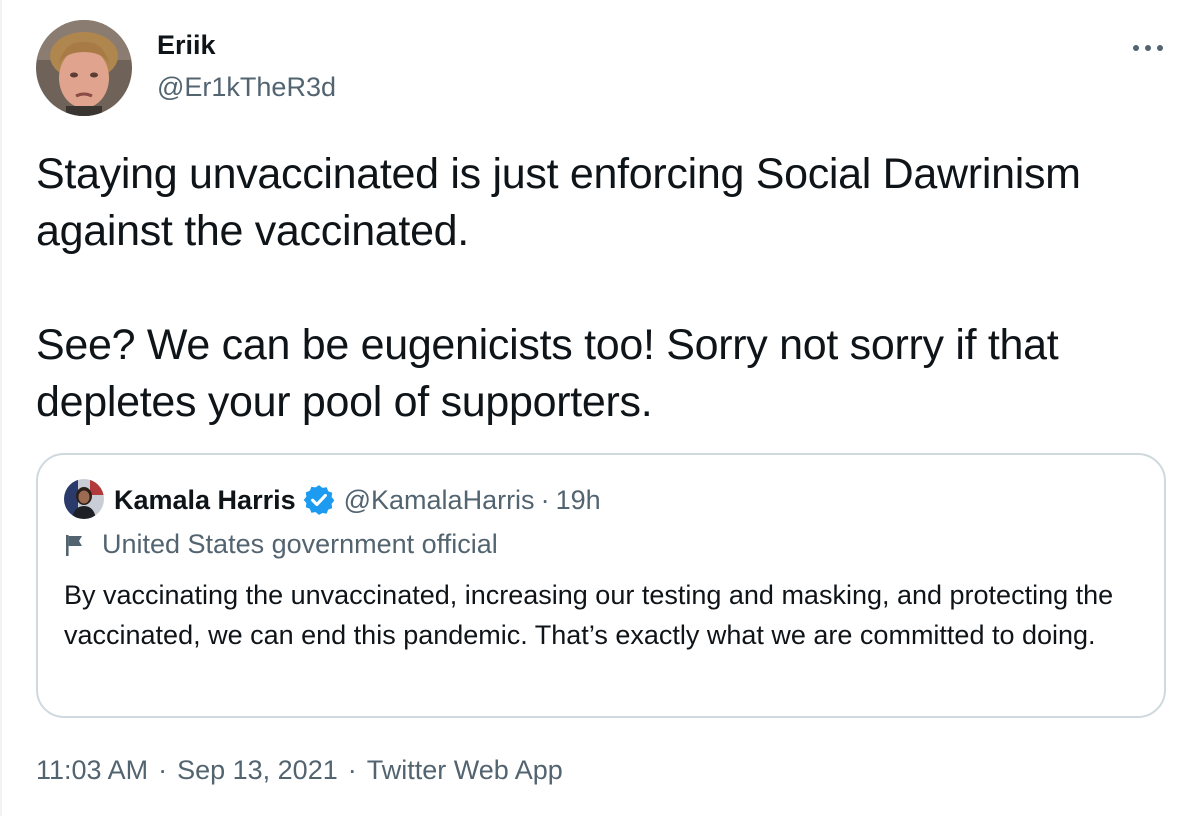 This screenshot has height=816, width=1190. What do you see at coordinates (84, 499) in the screenshot?
I see `quoted-author-avatar` at bounding box center [84, 499].